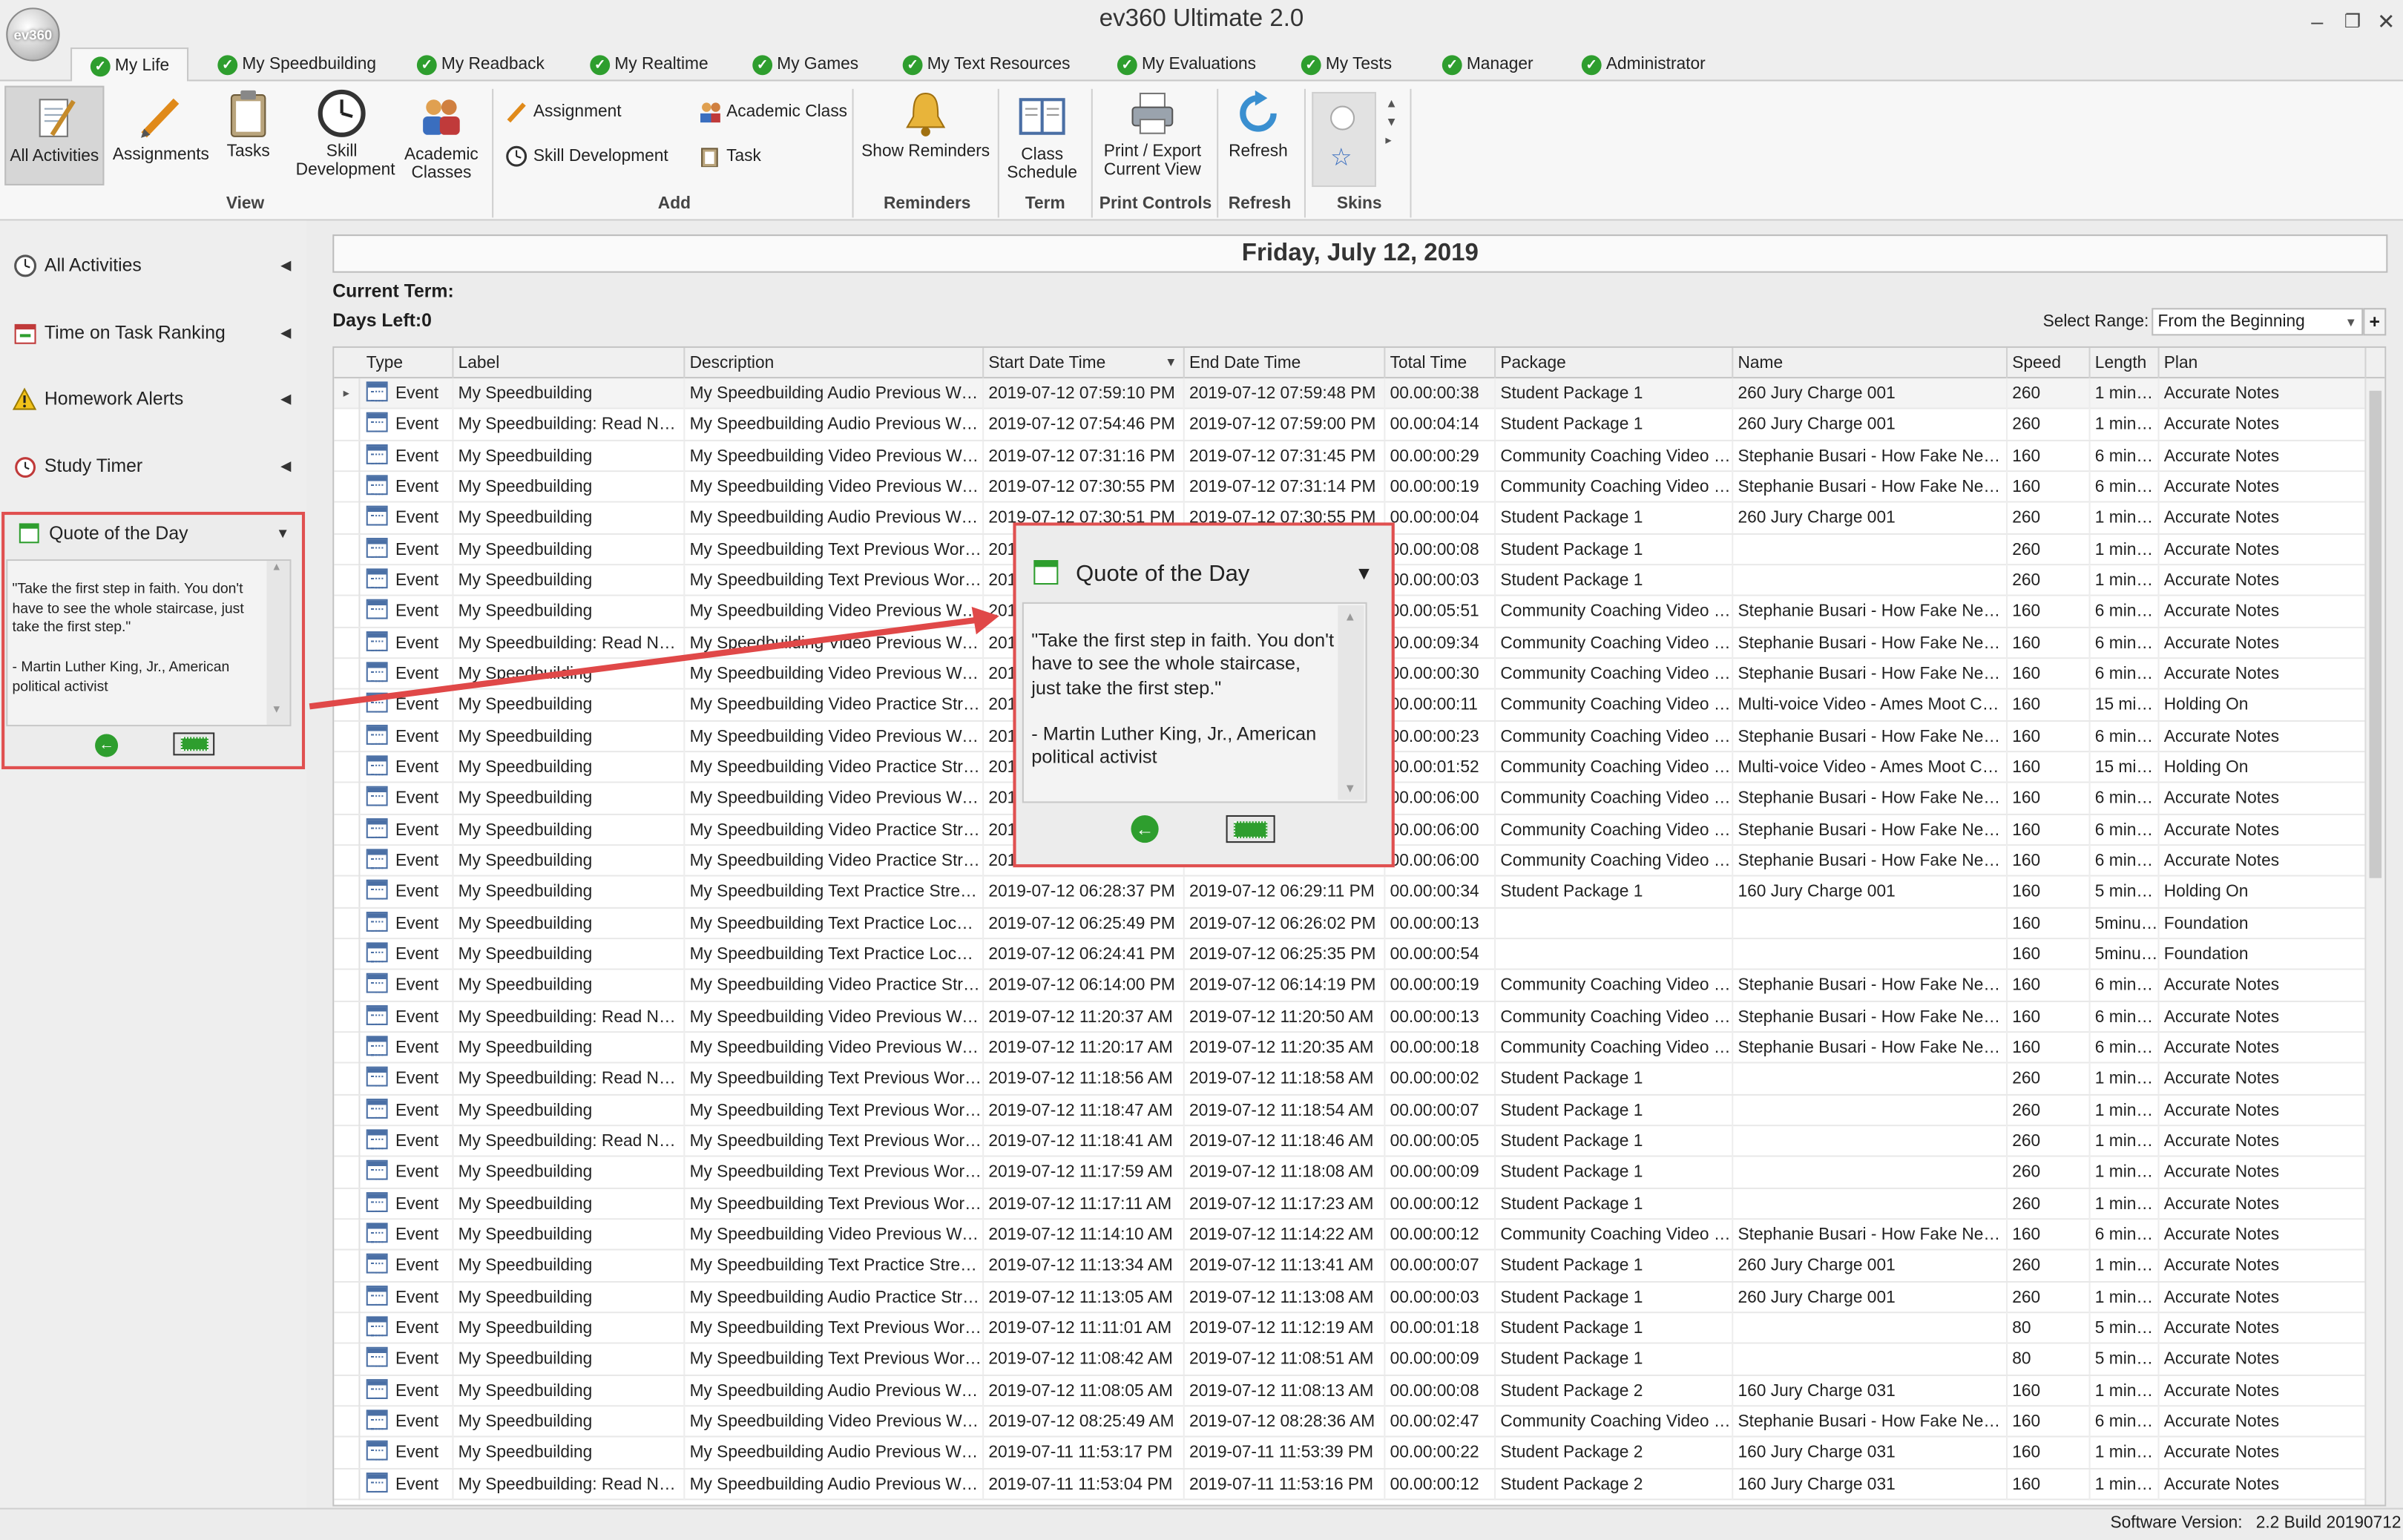 The width and height of the screenshot is (2403, 1540). What do you see at coordinates (1441, 1017) in the screenshot?
I see `cell-total-time: 00.00:00:13` at bounding box center [1441, 1017].